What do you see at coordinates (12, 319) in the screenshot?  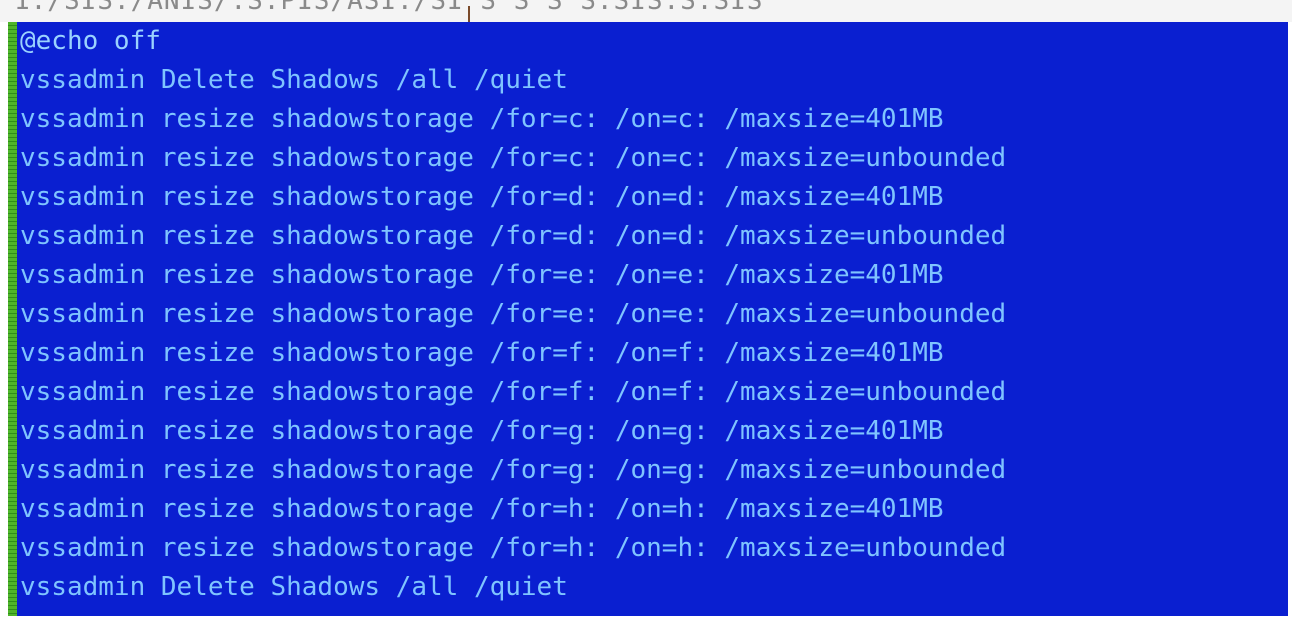 I see `change-gutter` at bounding box center [12, 319].